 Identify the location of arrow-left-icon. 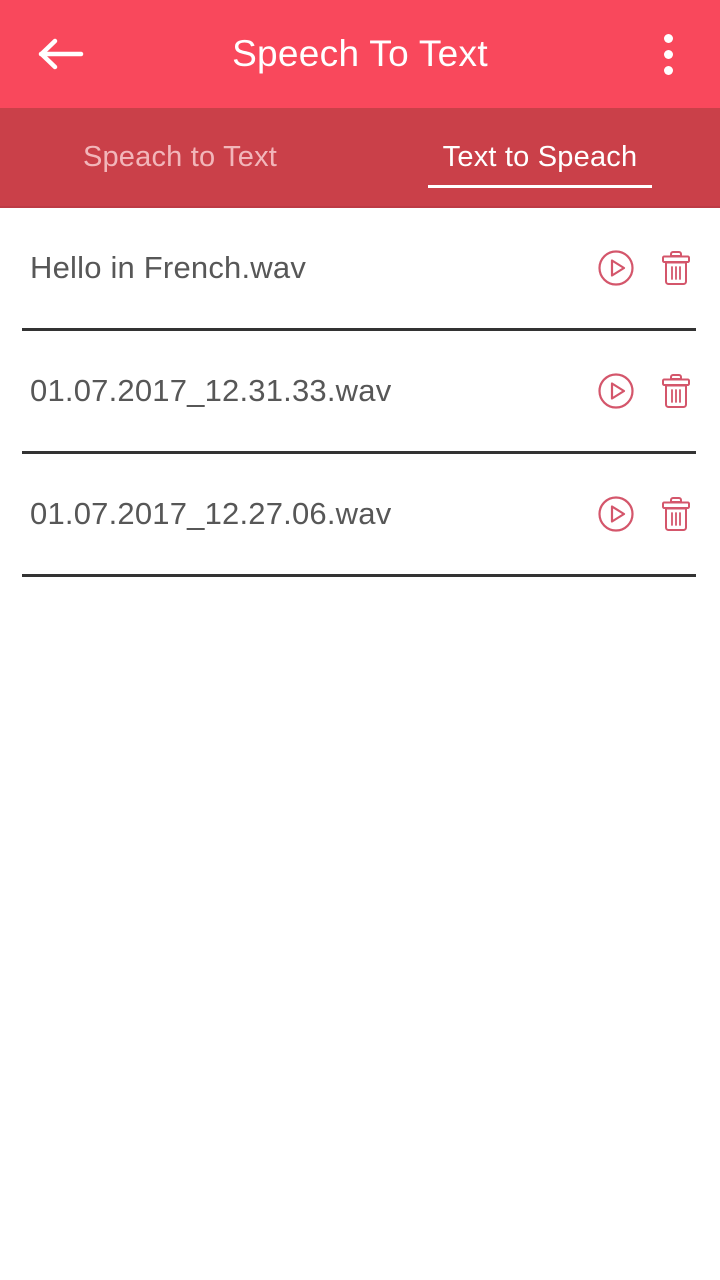
(61, 54).